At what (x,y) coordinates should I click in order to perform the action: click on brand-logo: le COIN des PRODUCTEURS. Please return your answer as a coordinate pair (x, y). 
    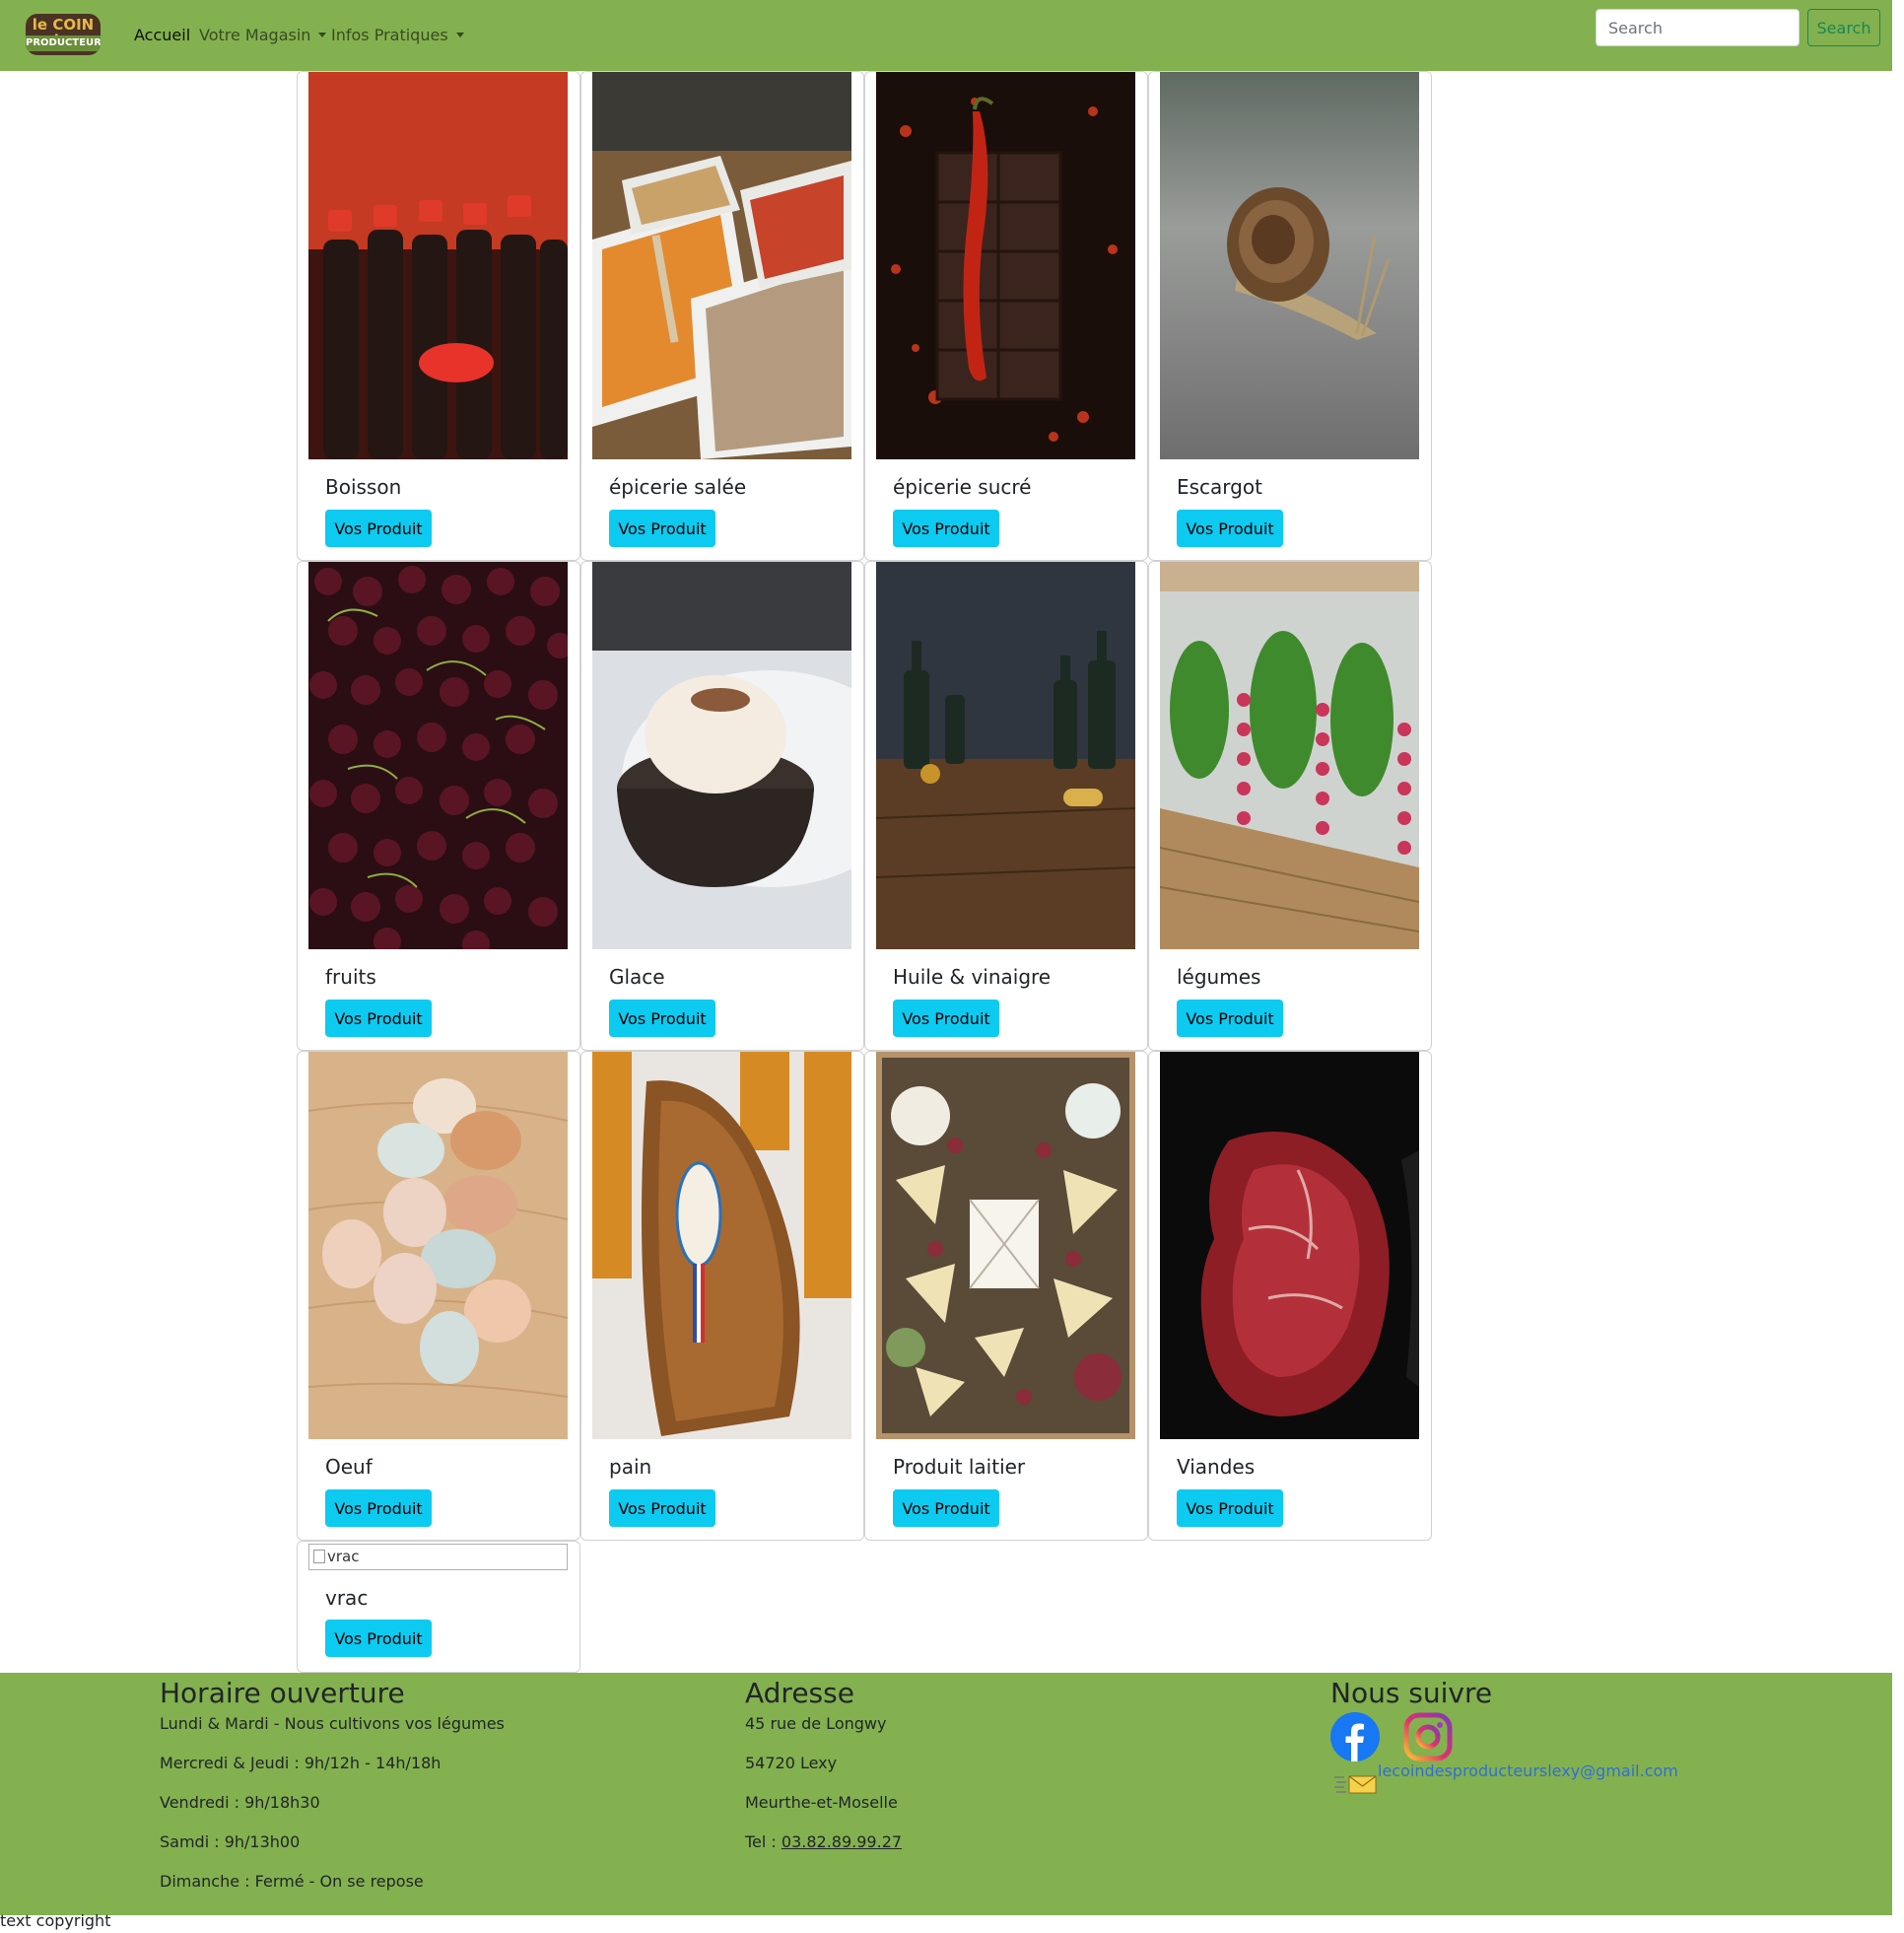
    Looking at the image, I should click on (64, 34).